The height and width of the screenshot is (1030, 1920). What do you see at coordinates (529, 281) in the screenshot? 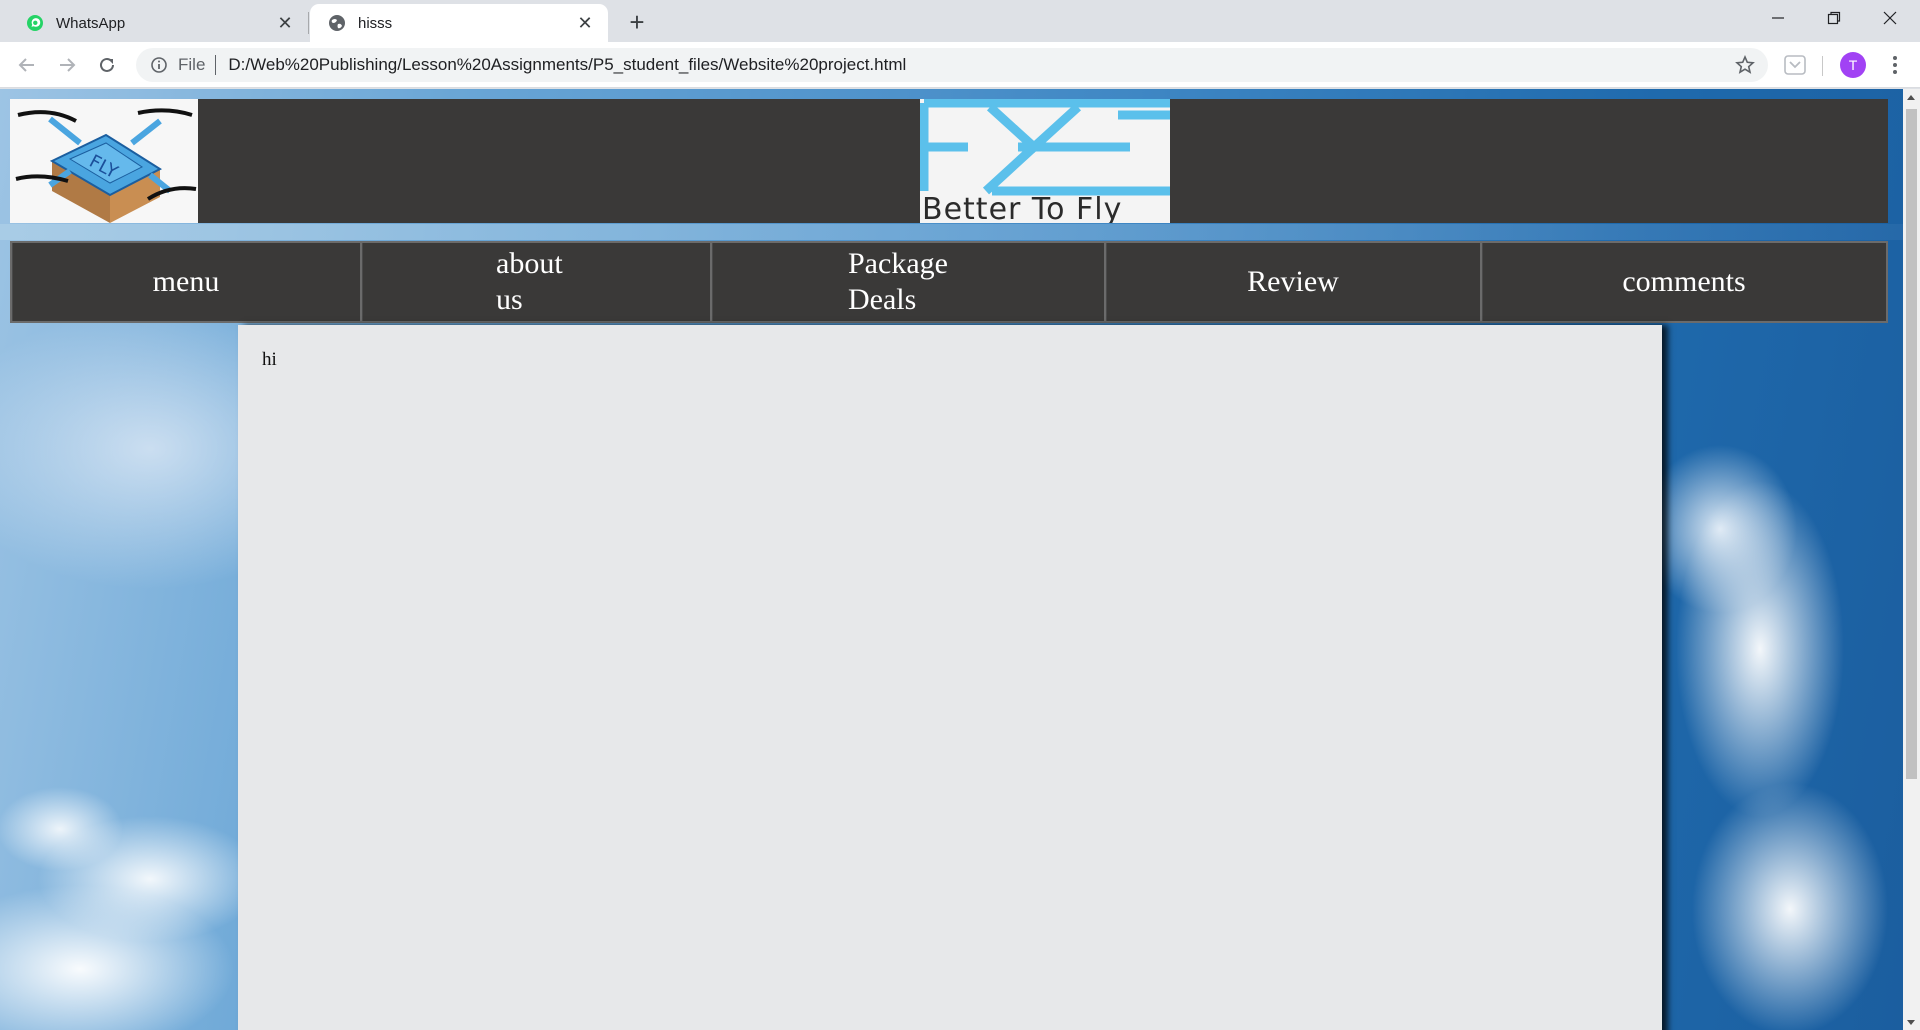
I see `nav-item-label: about us` at bounding box center [529, 281].